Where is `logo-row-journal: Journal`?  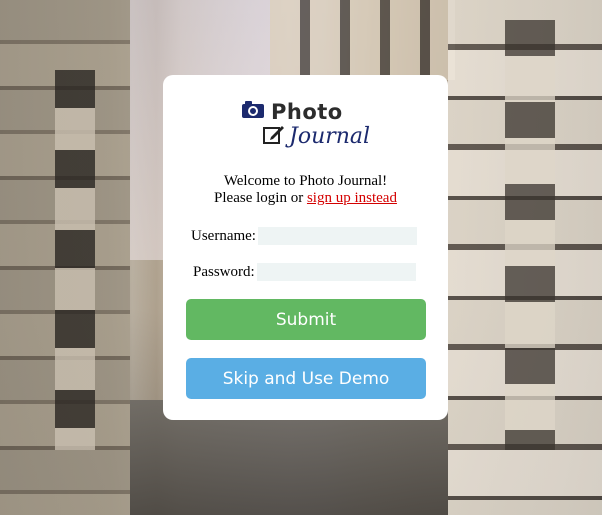 logo-row-journal: Journal is located at coordinates (316, 136).